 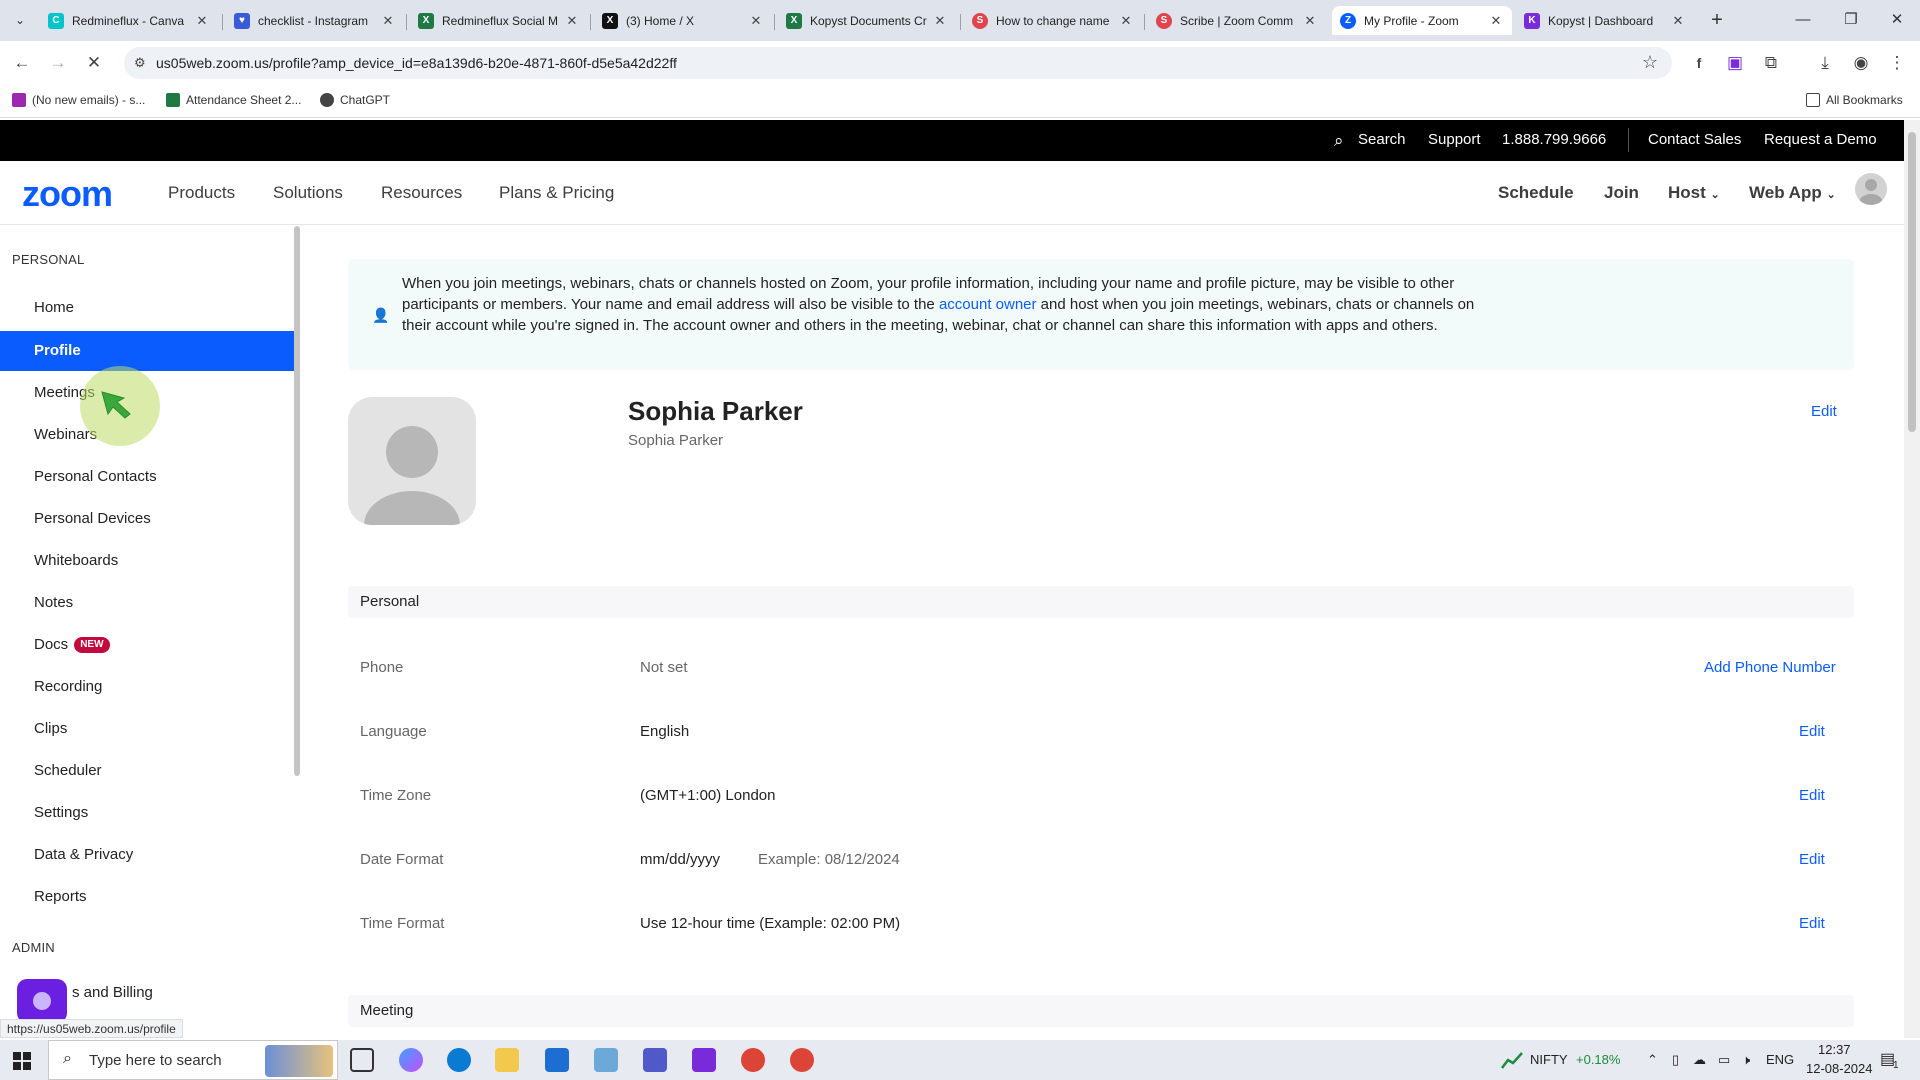 What do you see at coordinates (1912, 282) in the screenshot?
I see `scrollbar-thumb` at bounding box center [1912, 282].